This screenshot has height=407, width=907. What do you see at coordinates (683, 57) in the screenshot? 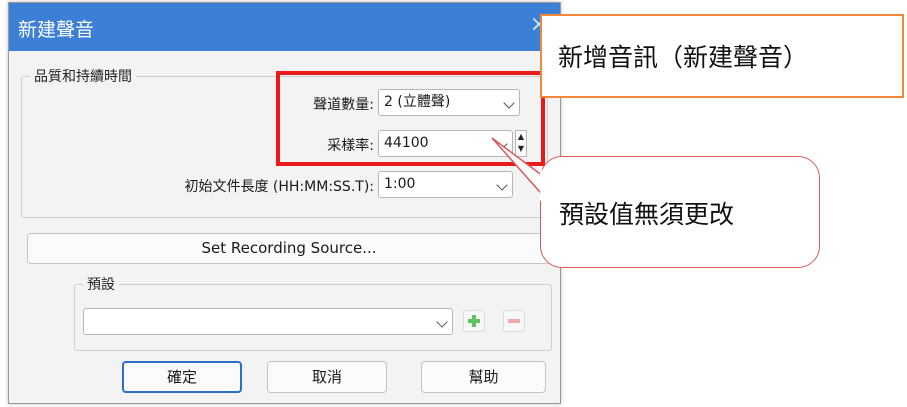
I see `title-callout-text: 新增音訊（新建聲音）` at bounding box center [683, 57].